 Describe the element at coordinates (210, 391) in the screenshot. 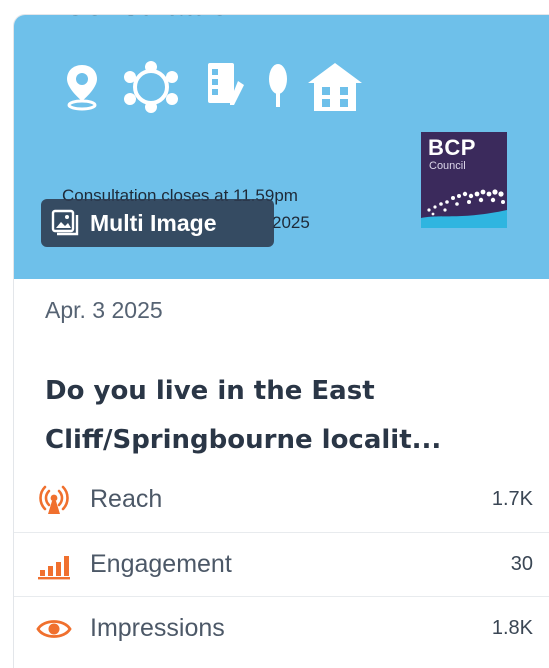

I see `post-title-line-1: Do you live in the East` at that location.